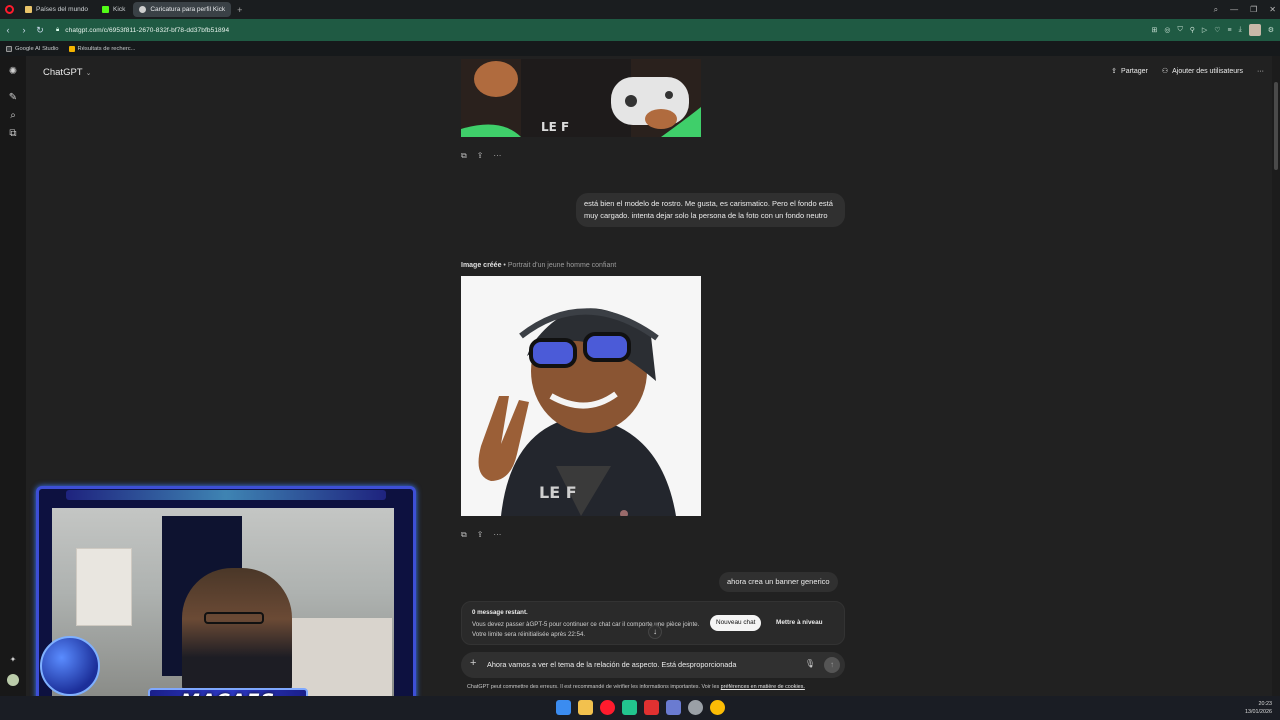 The width and height of the screenshot is (1280, 720). What do you see at coordinates (763, 687) in the screenshot?
I see `cookie-preferences-link: préférences en matière de cookies.` at bounding box center [763, 687].